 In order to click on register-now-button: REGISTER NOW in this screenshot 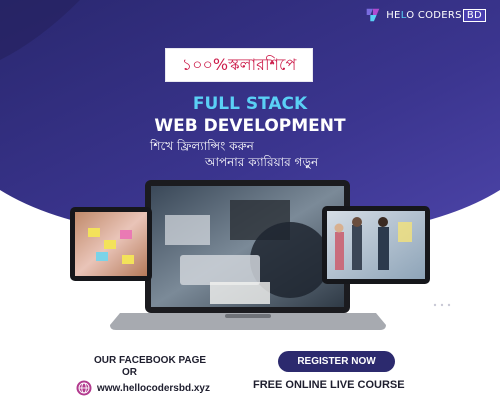, I will do `click(336, 361)`.